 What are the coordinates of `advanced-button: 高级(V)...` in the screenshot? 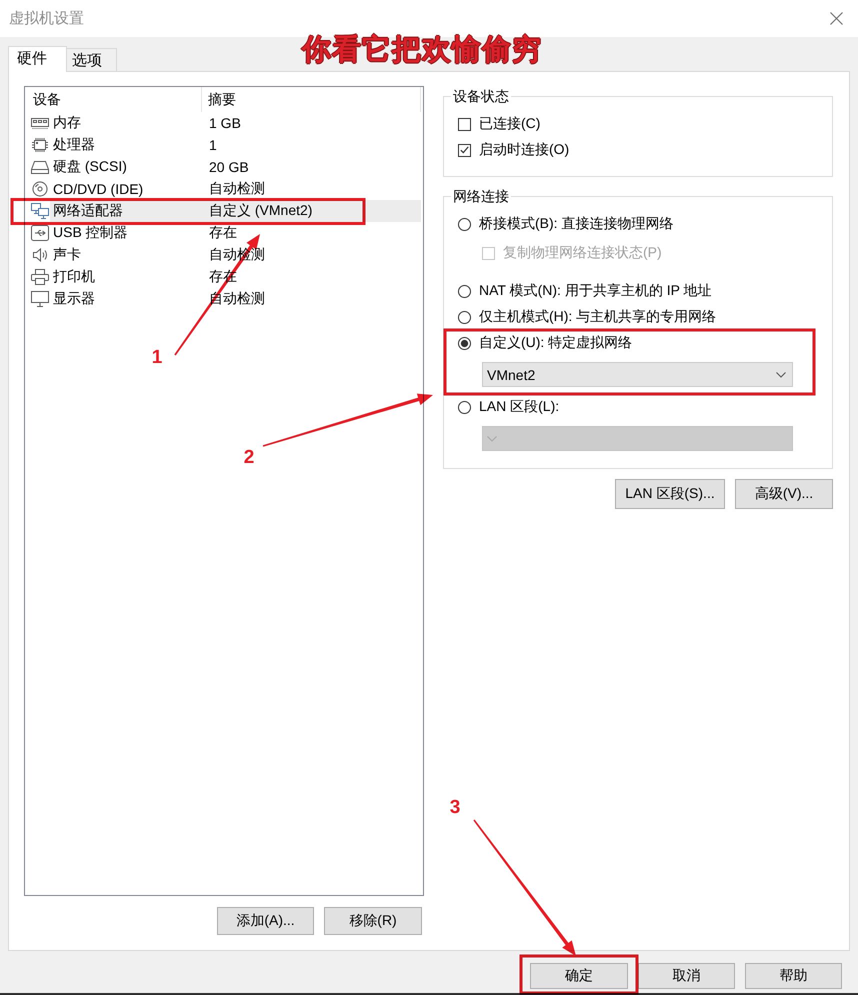 It's located at (784, 494).